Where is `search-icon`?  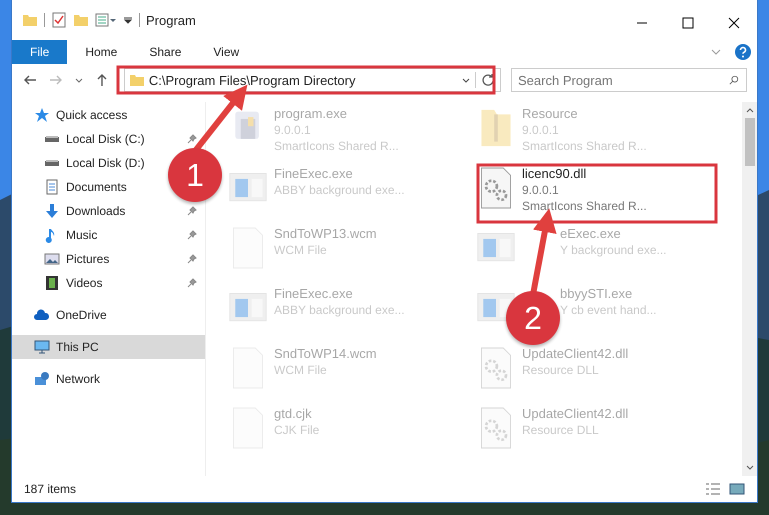
search-icon is located at coordinates (734, 80).